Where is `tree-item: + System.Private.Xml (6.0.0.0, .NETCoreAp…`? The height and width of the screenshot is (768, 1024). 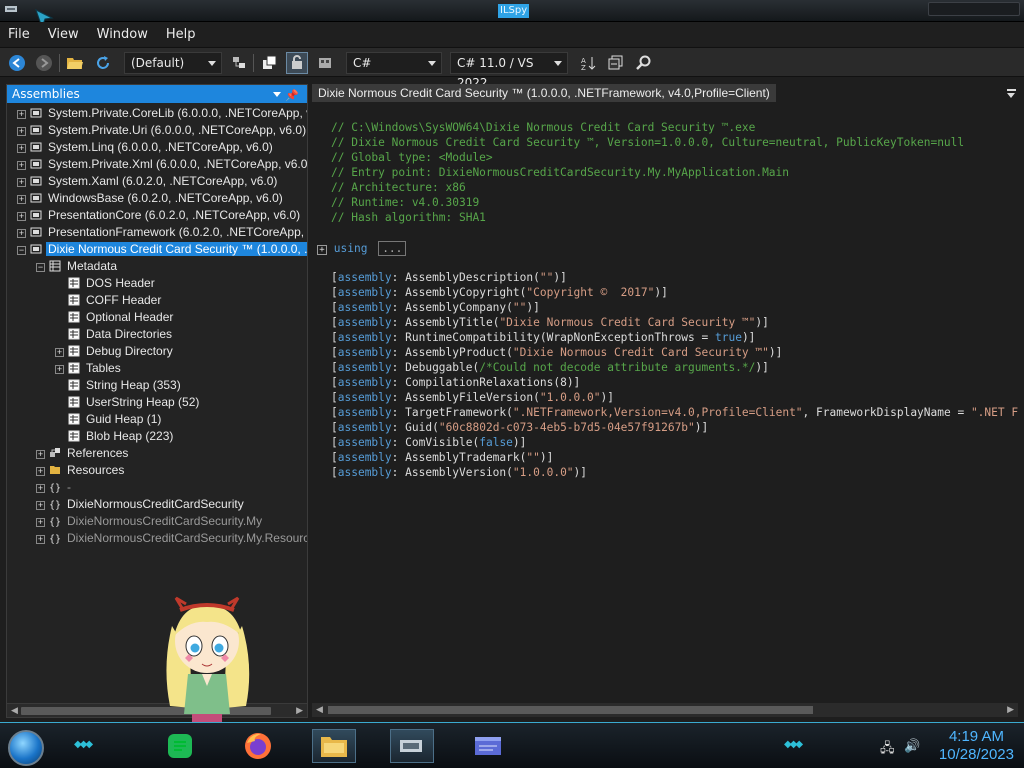
tree-item: + System.Private.Xml (6.0.0.0, .NETCoreAp… is located at coordinates (162, 164).